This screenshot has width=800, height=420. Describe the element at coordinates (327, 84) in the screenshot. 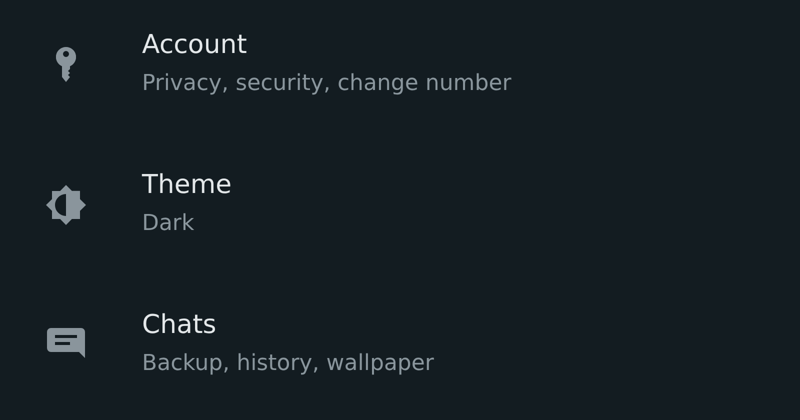

I see `setting-subtitle: Privacy, security, change number` at that location.